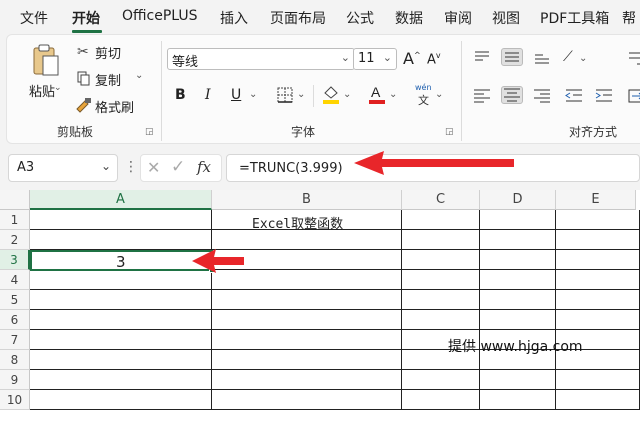 The height and width of the screenshot is (422, 640). I want to click on align-top-button, so click(482, 58).